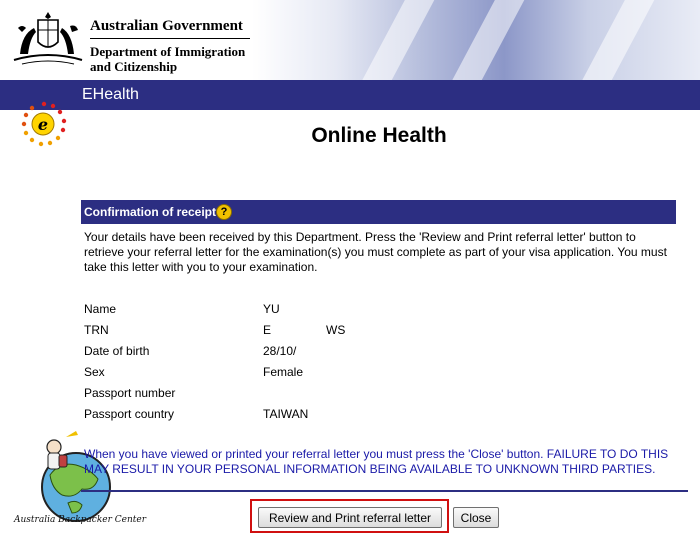 The width and height of the screenshot is (700, 533). What do you see at coordinates (110, 94) in the screenshot?
I see `app-name: EHealth` at bounding box center [110, 94].